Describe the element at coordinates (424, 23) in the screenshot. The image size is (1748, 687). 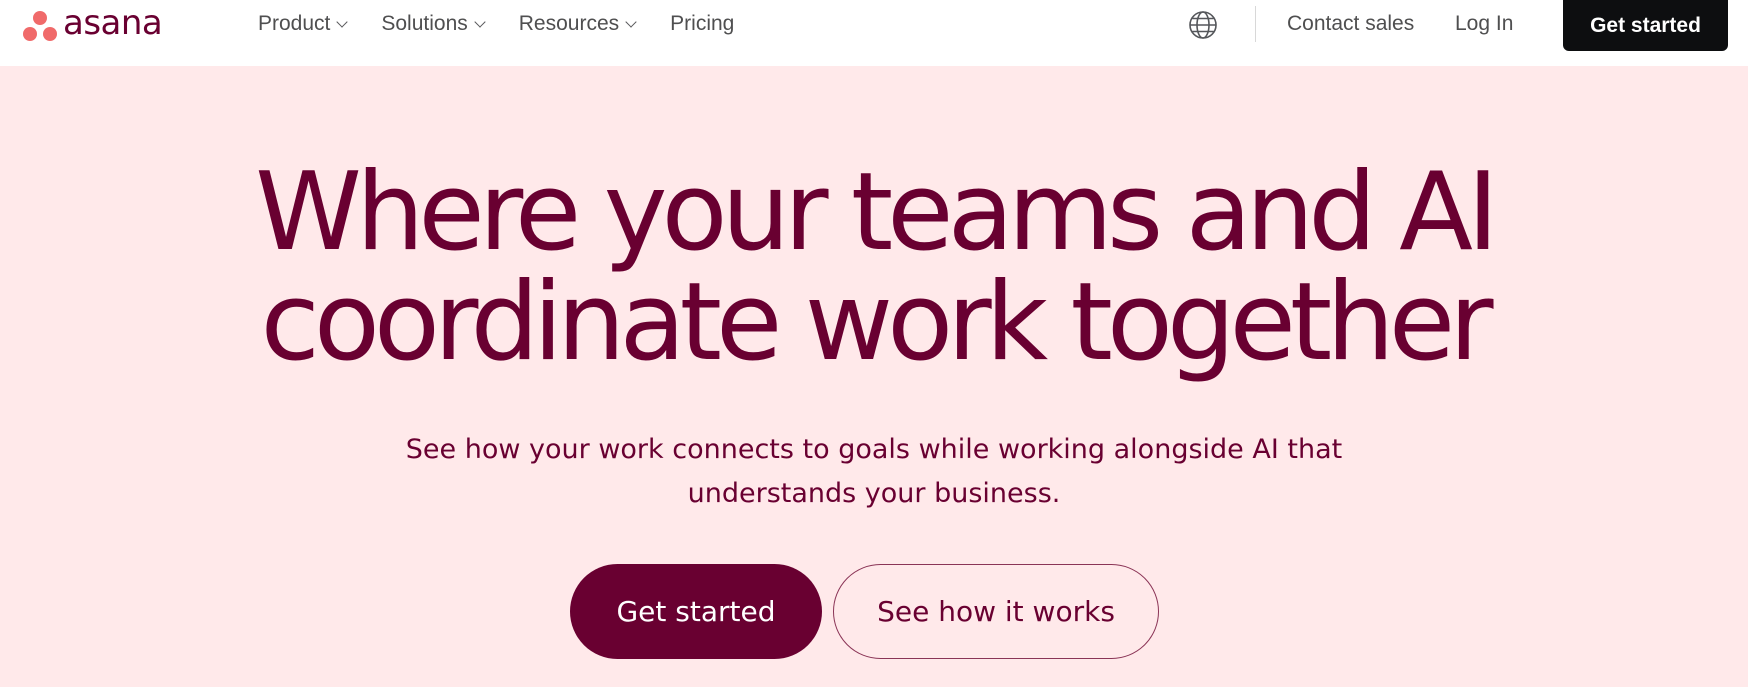
I see `nav-item-label: Solutions` at that location.